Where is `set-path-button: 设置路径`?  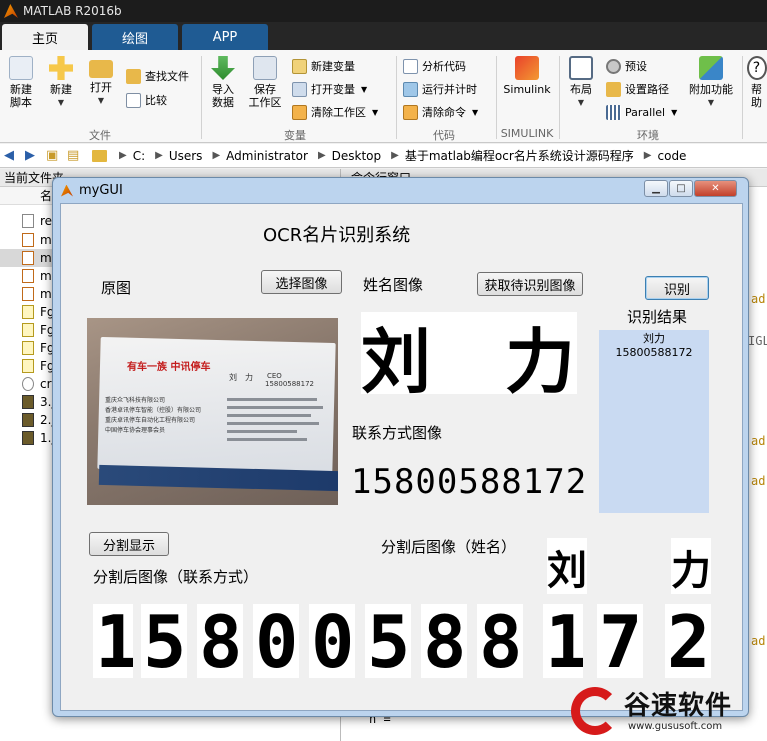
set-path-button: 设置路径 is located at coordinates (637, 89).